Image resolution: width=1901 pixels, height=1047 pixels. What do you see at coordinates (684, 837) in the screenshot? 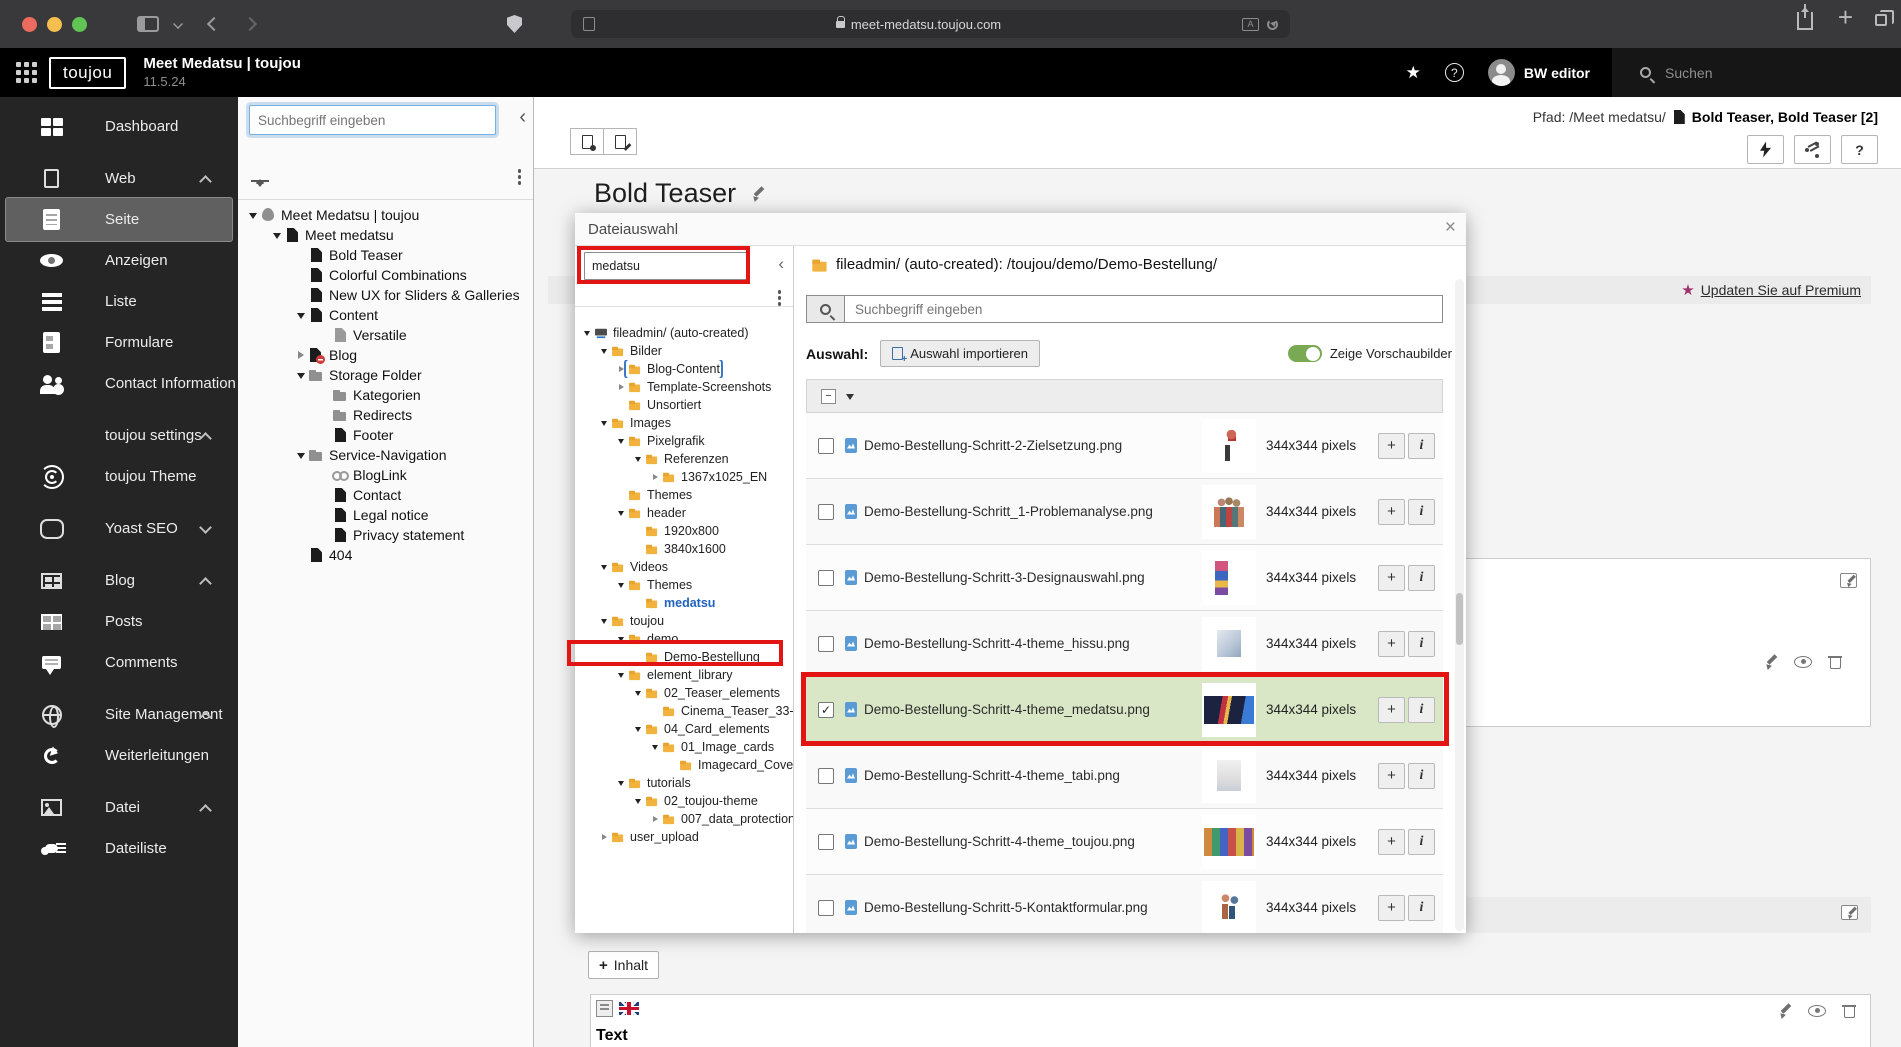
I see `folder-tree-item: user_upload` at bounding box center [684, 837].